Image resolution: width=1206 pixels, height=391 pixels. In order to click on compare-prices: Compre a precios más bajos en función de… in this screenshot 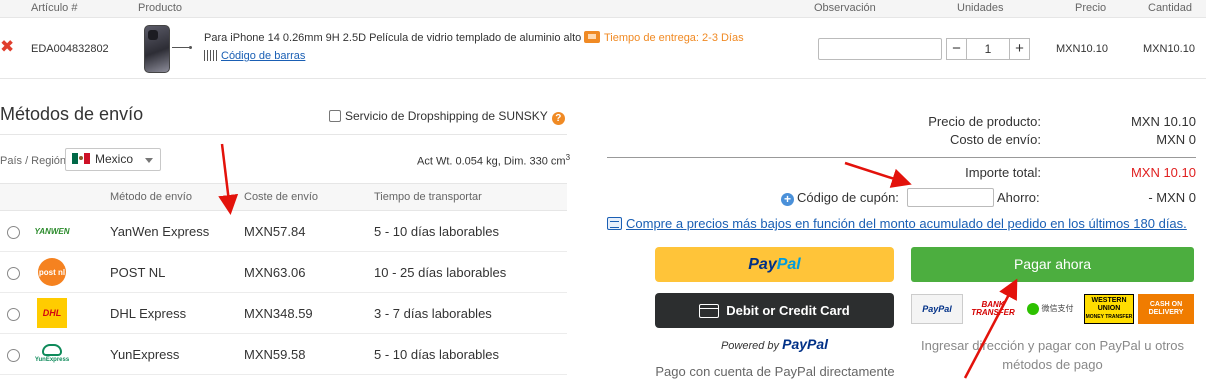, I will do `click(897, 223)`.